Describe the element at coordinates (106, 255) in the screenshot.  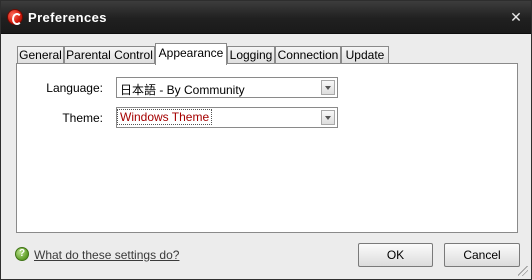
I see `help-link: What do these settings do?` at that location.